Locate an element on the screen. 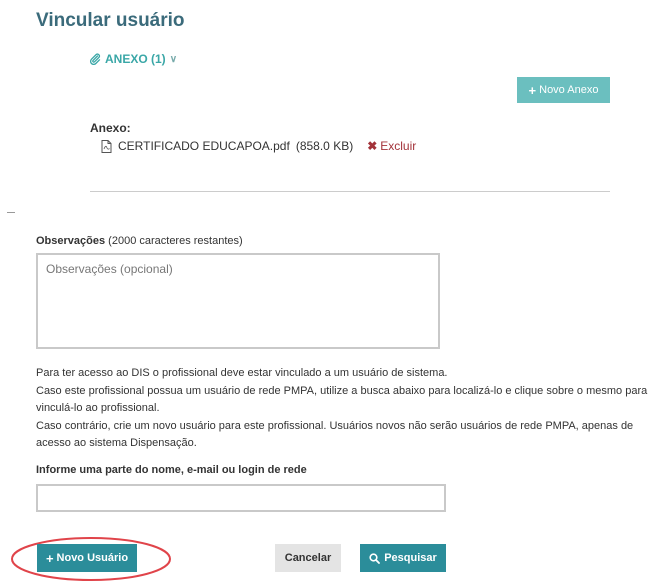 This screenshot has height=583, width=650. observations-textarea is located at coordinates (238, 301).